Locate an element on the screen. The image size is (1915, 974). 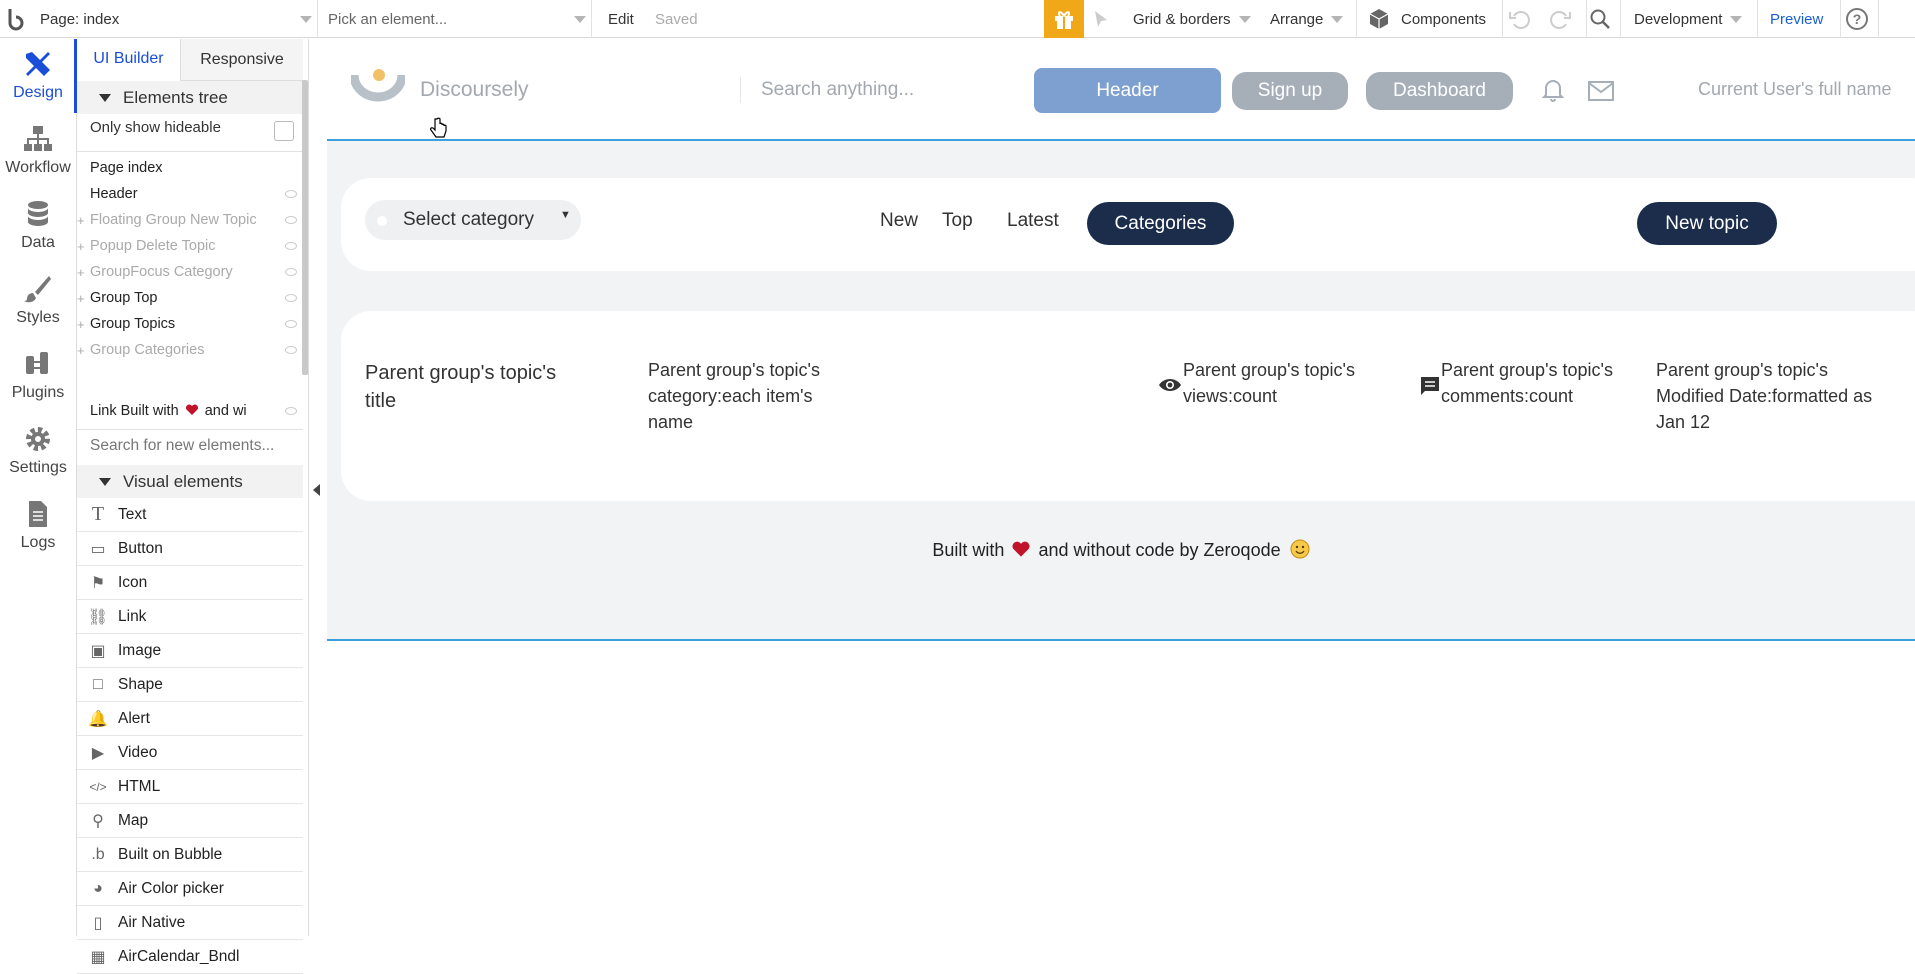
new-topic-button: New topic is located at coordinates (1707, 223).